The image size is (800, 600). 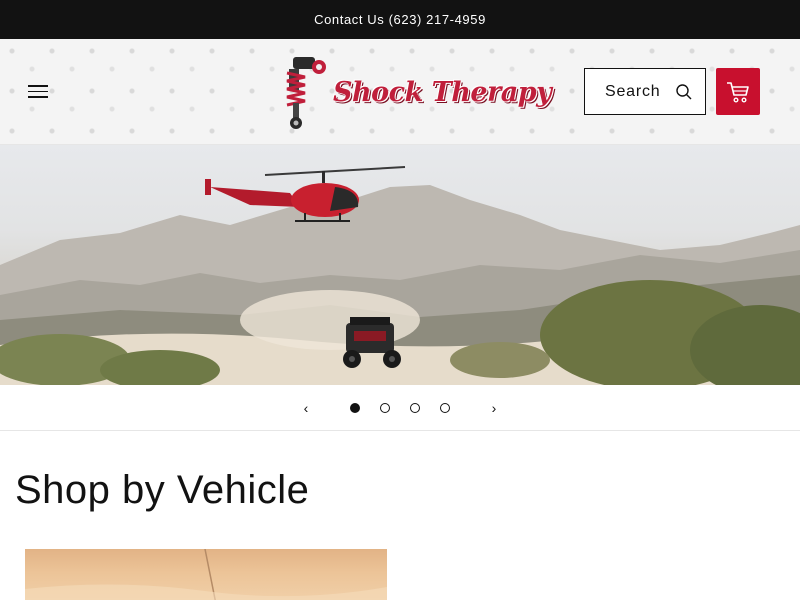 What do you see at coordinates (306, 408) in the screenshot?
I see `chevron-left-icon: ‹` at bounding box center [306, 408].